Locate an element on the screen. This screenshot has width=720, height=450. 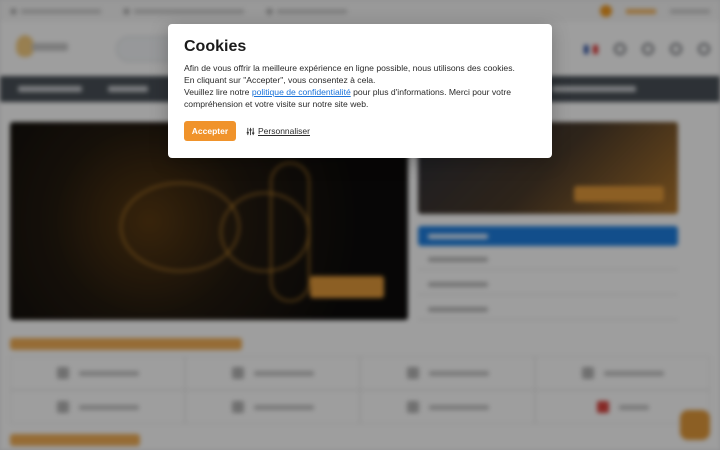
cookie-dialog-actions: Accepter Personnaliser is located at coordinates (360, 131).